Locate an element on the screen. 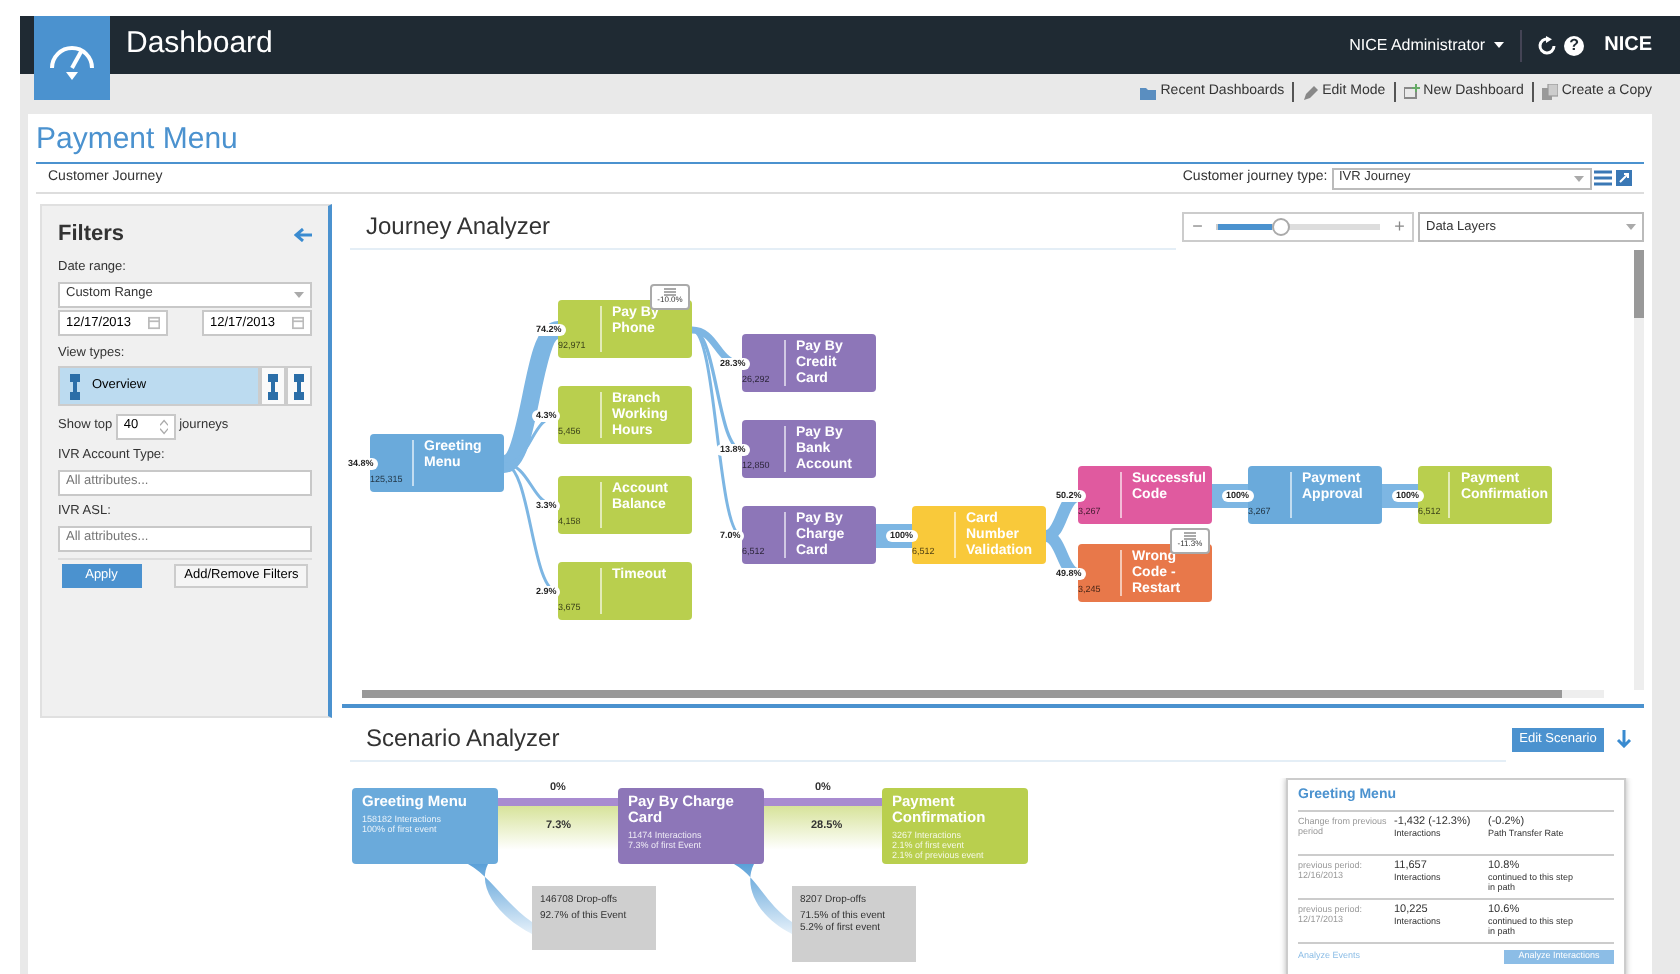  refresh-icon is located at coordinates (1547, 45).